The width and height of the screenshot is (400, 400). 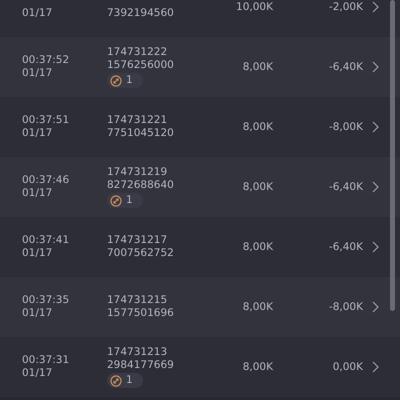 What do you see at coordinates (137, 172) in the screenshot?
I see `order-id: 174731219` at bounding box center [137, 172].